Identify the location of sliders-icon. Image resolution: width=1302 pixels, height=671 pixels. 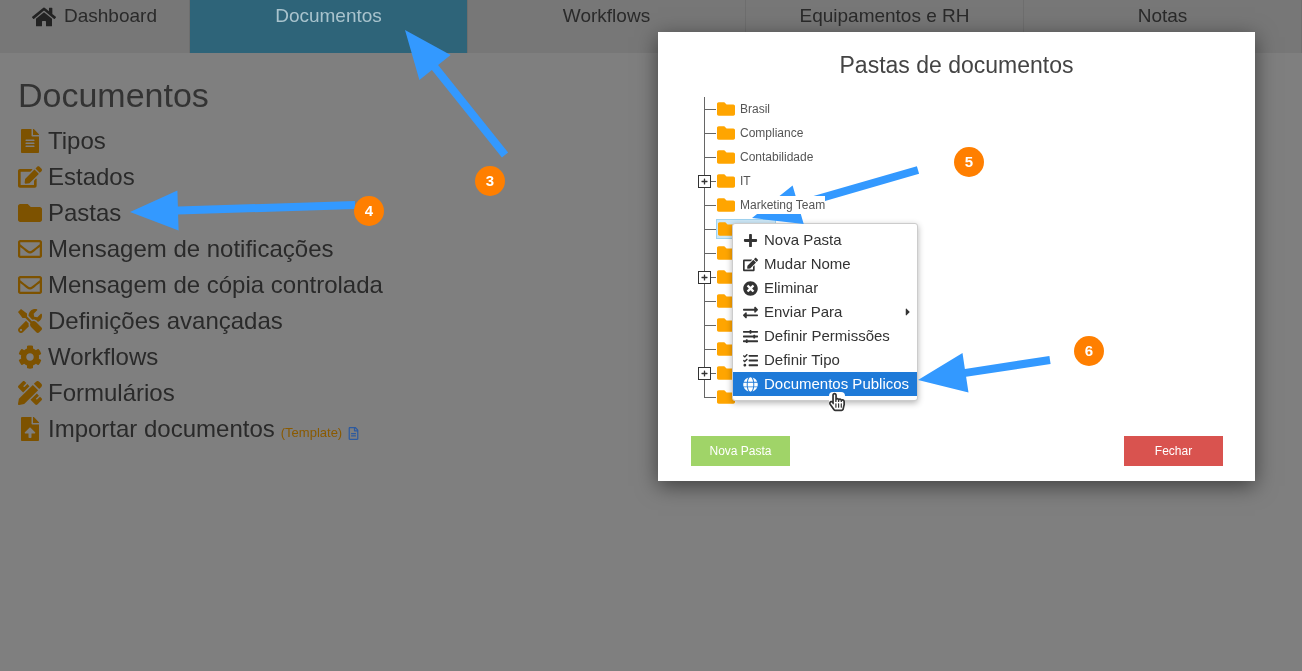
(750, 336).